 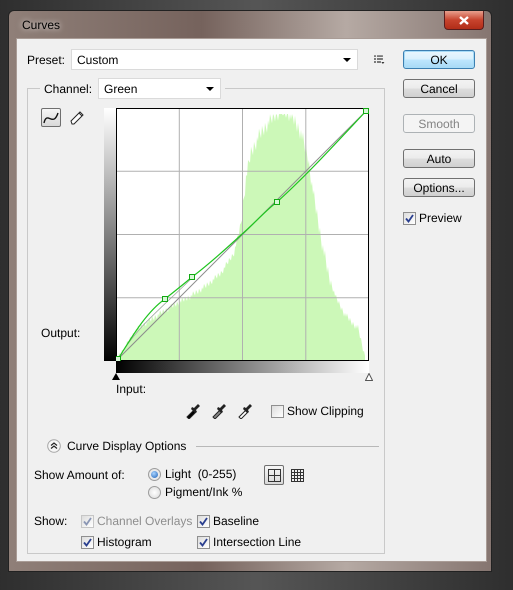 What do you see at coordinates (200, 474) in the screenshot?
I see `radio-label: Light (0-255)` at bounding box center [200, 474].